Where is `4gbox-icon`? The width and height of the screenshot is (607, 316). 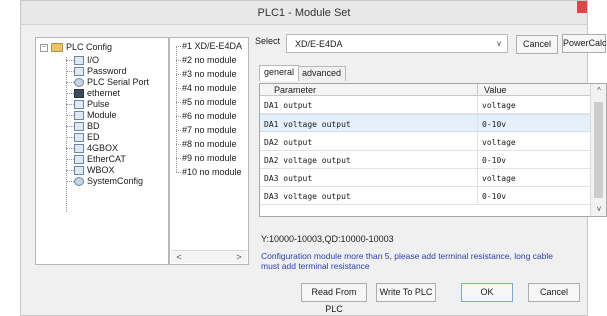 4gbox-icon is located at coordinates (79, 149).